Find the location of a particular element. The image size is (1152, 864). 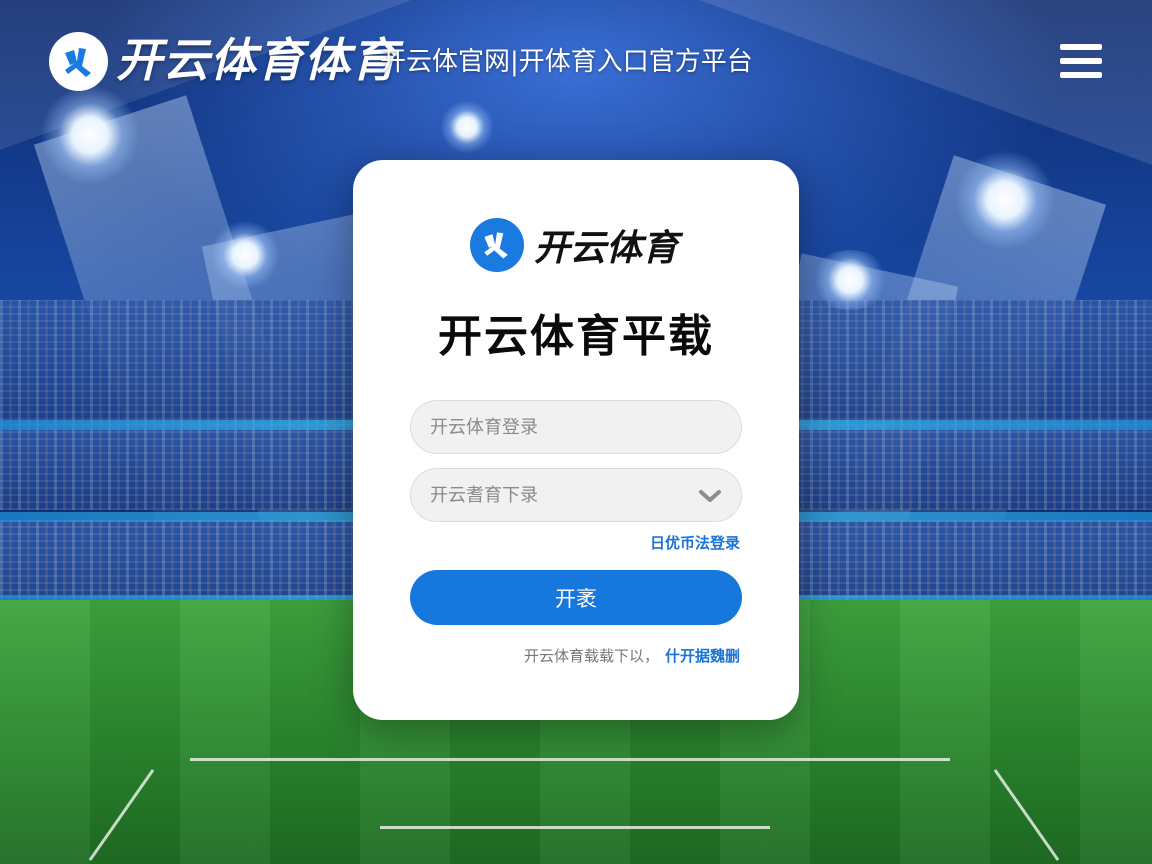

username-input is located at coordinates (576, 427).